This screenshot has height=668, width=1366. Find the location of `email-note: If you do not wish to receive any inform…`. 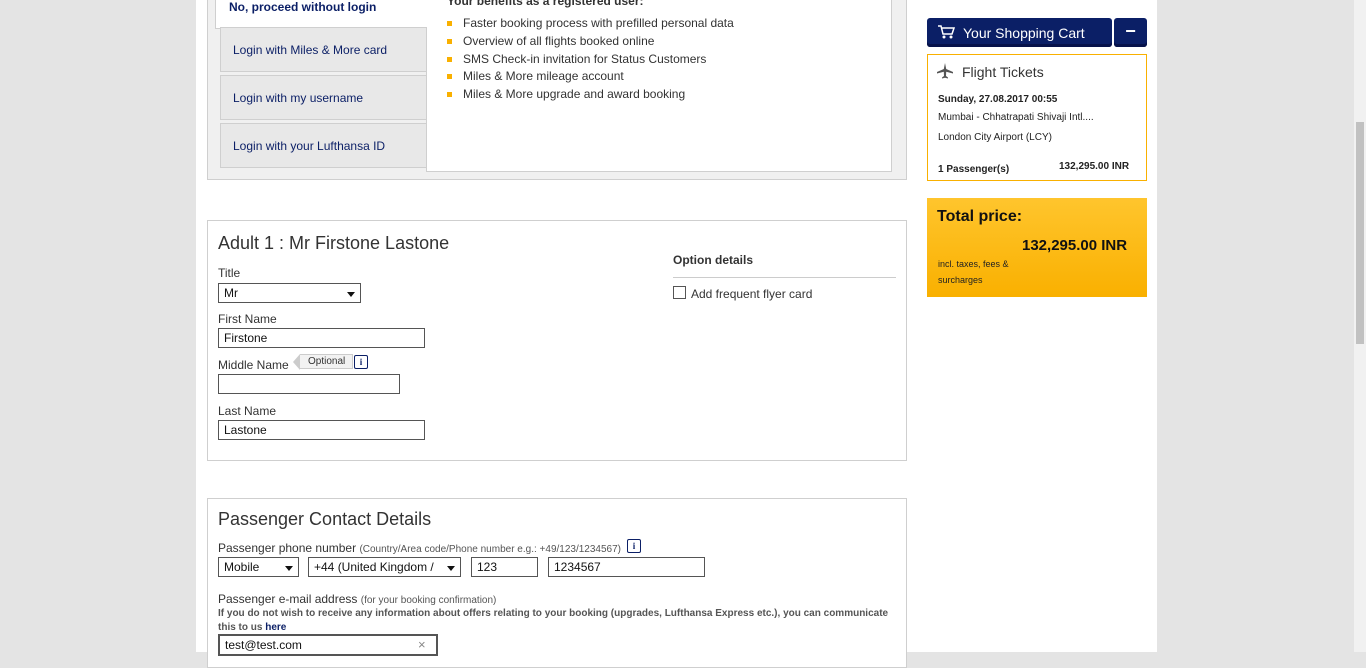

email-note: If you do not wish to receive any inform… is located at coordinates (558, 621).